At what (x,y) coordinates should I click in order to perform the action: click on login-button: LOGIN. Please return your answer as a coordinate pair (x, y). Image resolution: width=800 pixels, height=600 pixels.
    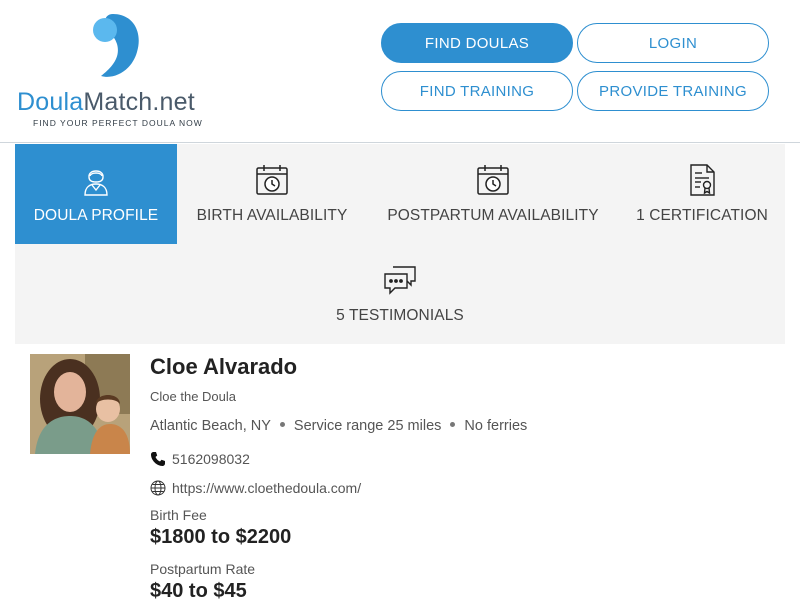
    Looking at the image, I should click on (673, 43).